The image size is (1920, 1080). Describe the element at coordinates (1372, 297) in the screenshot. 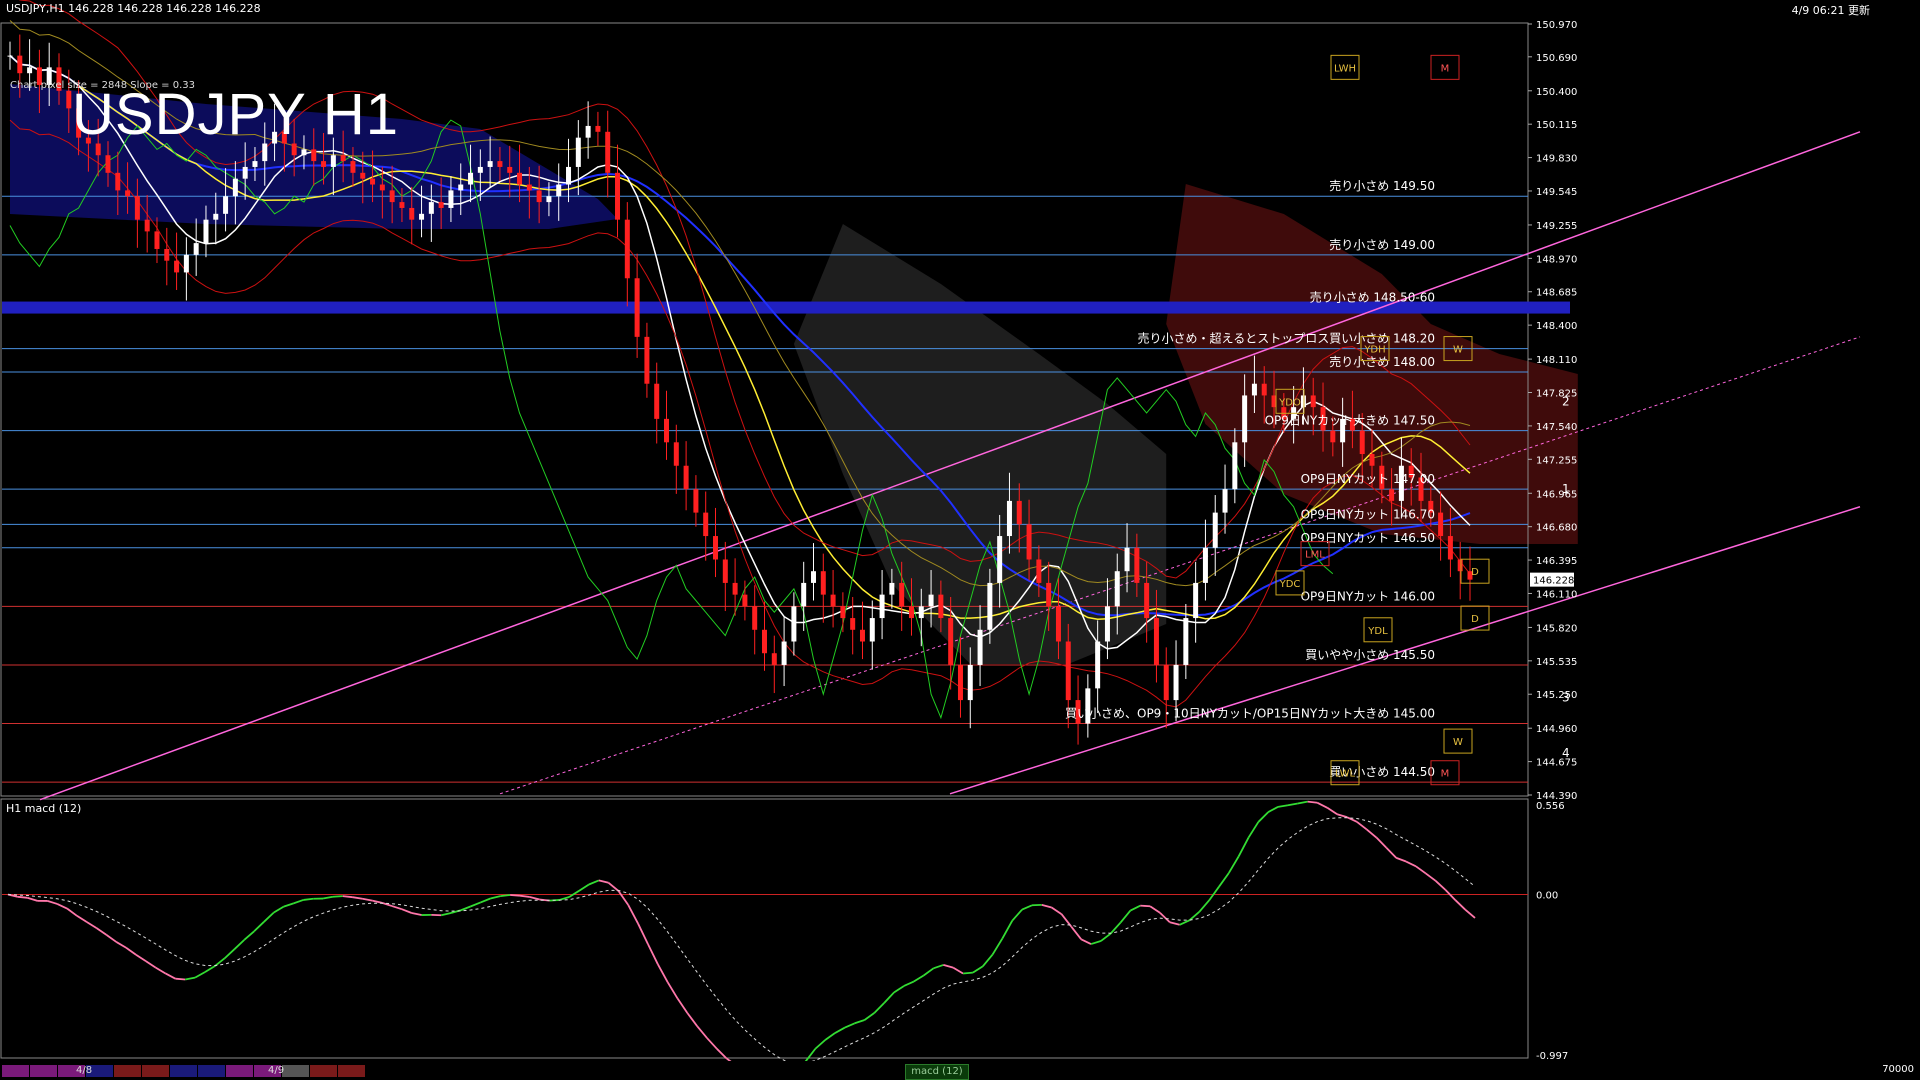

I see `level-label: 売り小さめ 148.50-60` at that location.